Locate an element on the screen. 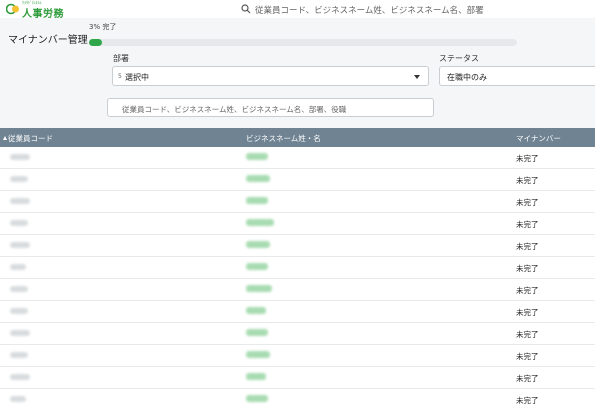 Image resolution: width=595 pixels, height=407 pixels. progress-bar is located at coordinates (303, 42).